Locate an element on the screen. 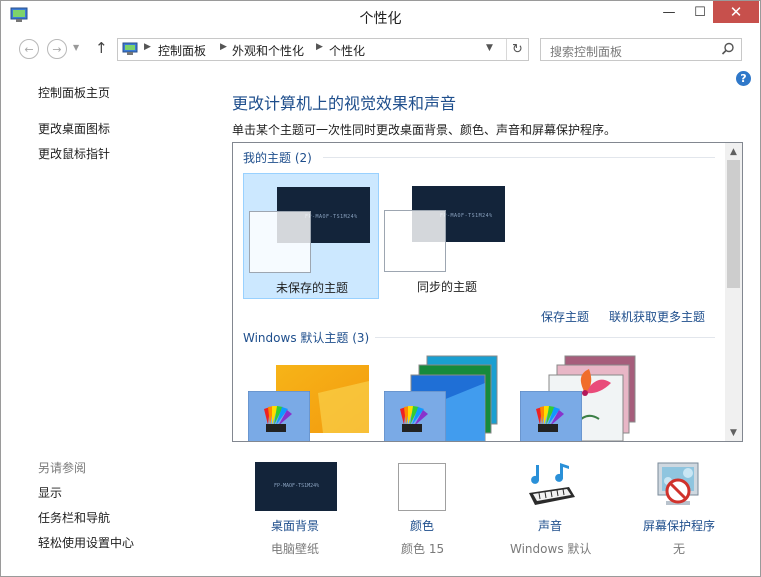 The image size is (761, 577). window-title: 个性化 is located at coordinates (380, 19).